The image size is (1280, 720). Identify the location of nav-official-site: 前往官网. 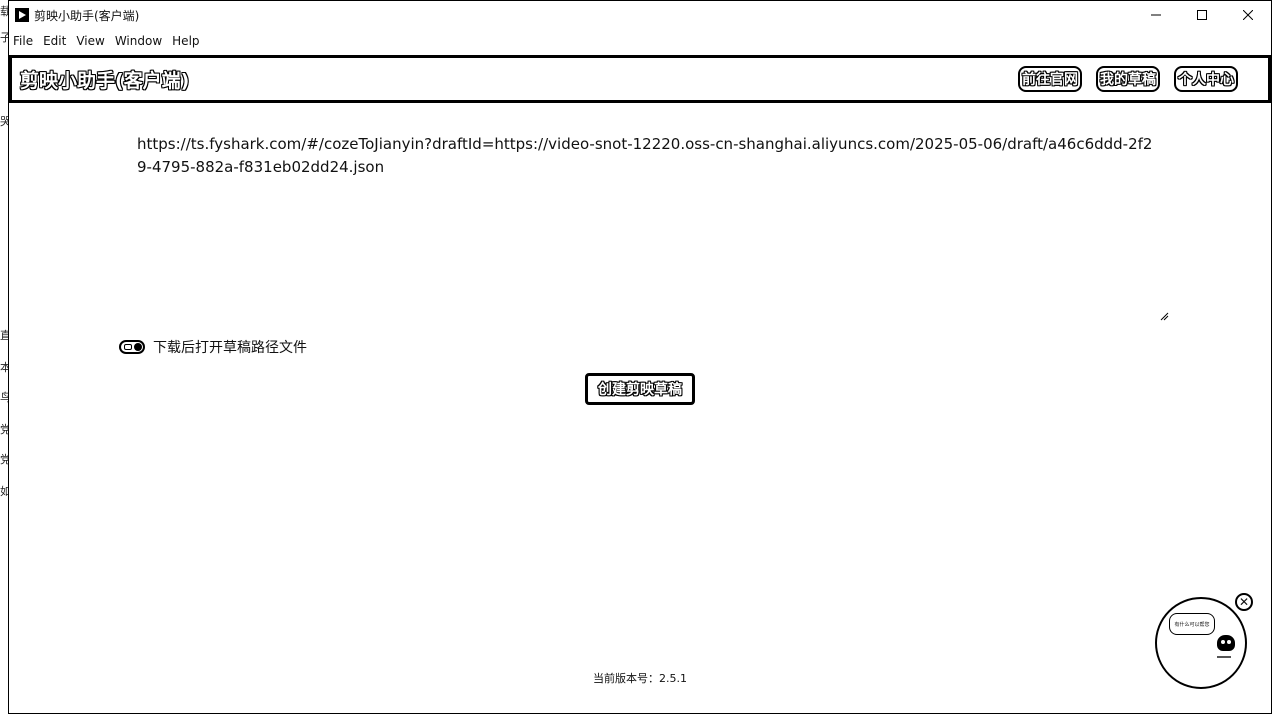
(1050, 79).